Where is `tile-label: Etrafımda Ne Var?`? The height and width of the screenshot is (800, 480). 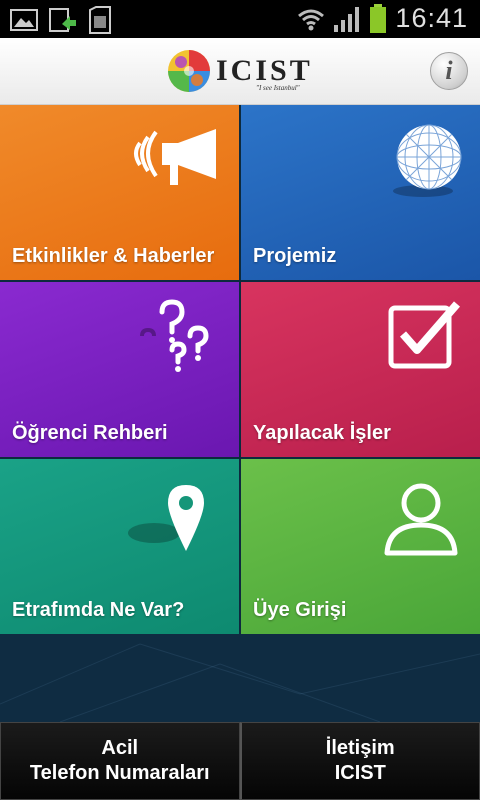 tile-label: Etrafımda Ne Var? is located at coordinates (98, 610).